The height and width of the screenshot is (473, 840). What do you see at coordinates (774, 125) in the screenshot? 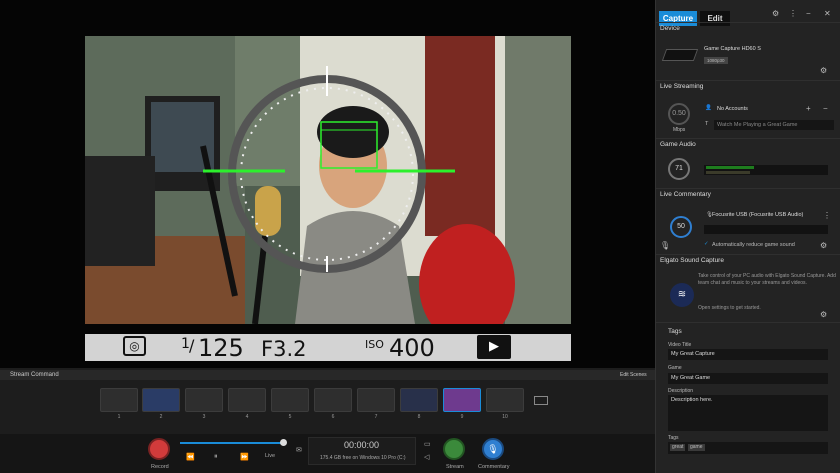
I see `stream-title-input: Watch Me Playing a Great Game` at bounding box center [774, 125].